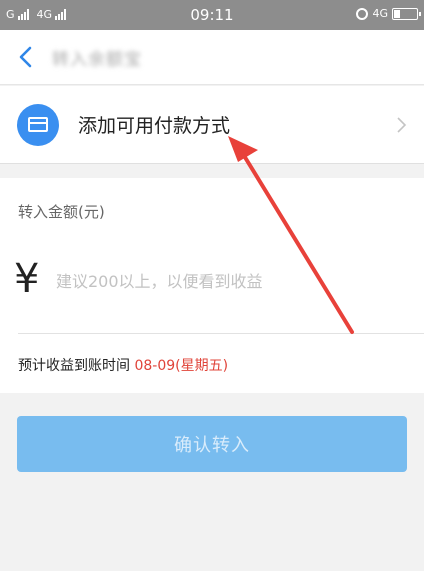 Image resolution: width=424 pixels, height=571 pixels. What do you see at coordinates (406, 13) in the screenshot?
I see `battery-icon` at bounding box center [406, 13].